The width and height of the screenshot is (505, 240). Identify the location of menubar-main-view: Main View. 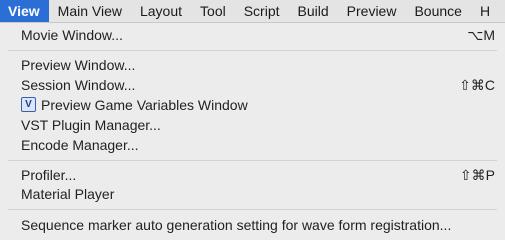
(90, 11).